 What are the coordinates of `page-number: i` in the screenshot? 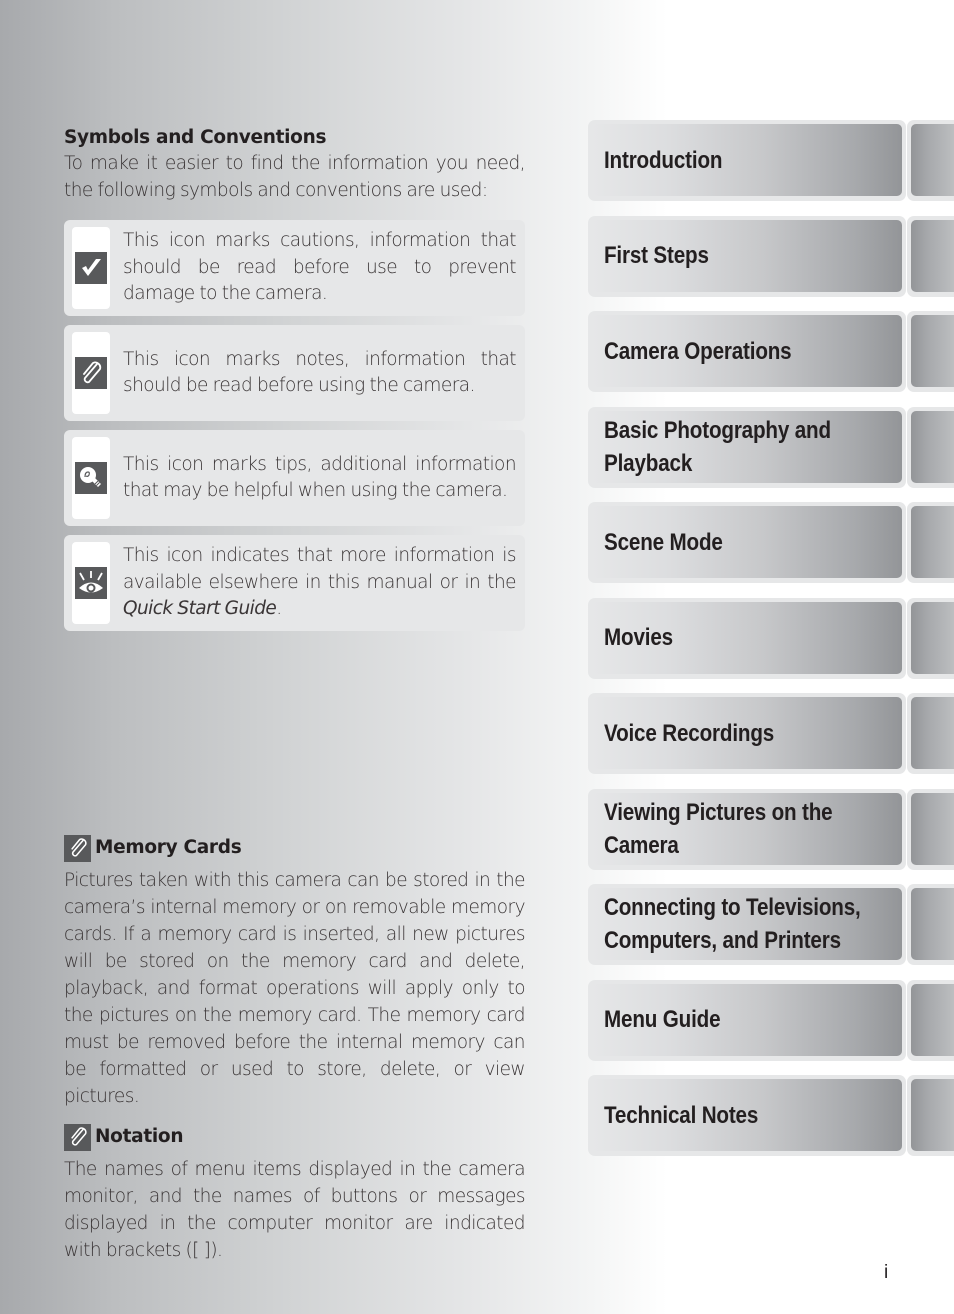 It's located at (886, 1272).